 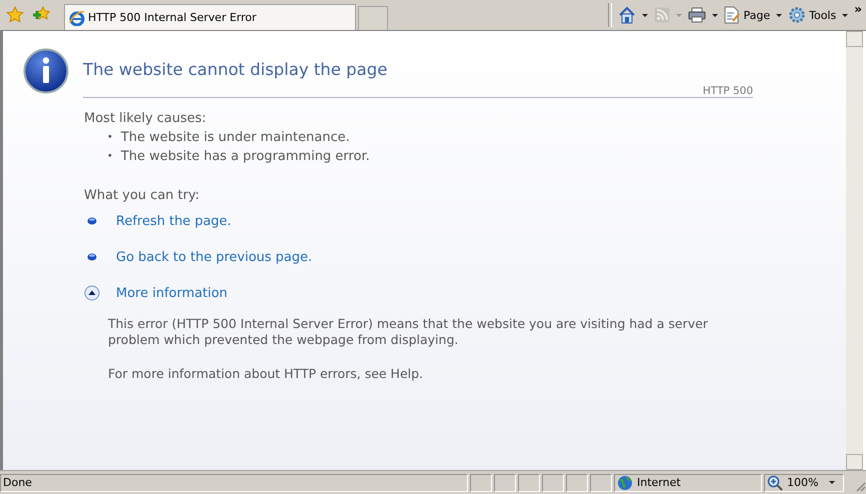 I want to click on globe-icon, so click(x=625, y=482).